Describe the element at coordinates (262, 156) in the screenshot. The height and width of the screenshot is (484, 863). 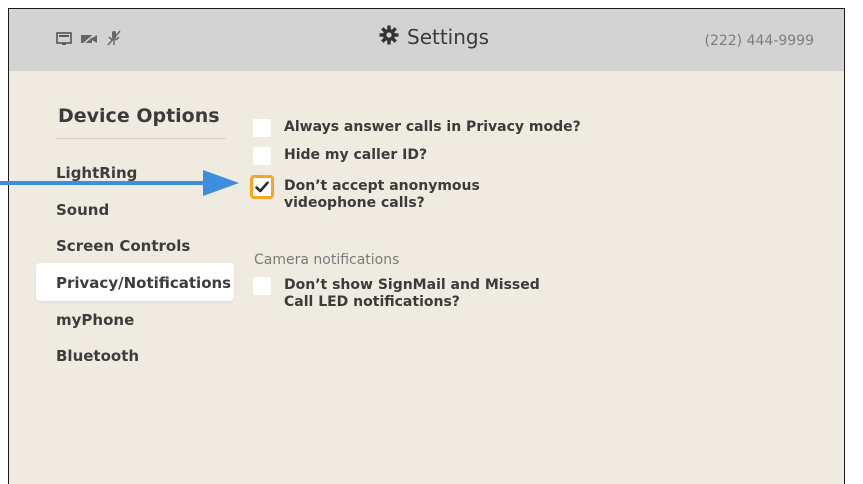
I see `hide-caller-id-checkbox` at that location.